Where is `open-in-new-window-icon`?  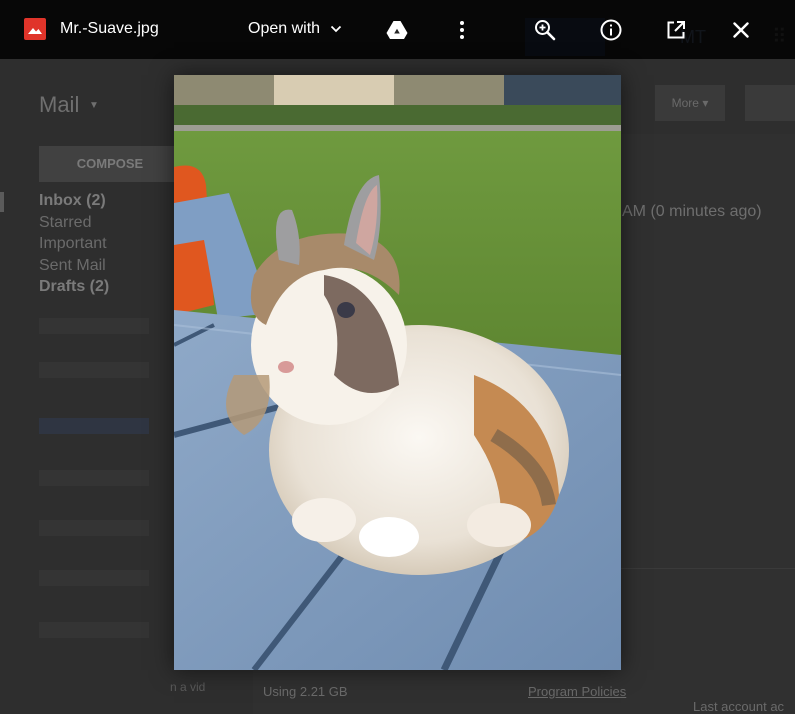
open-in-new-window-icon is located at coordinates (676, 30).